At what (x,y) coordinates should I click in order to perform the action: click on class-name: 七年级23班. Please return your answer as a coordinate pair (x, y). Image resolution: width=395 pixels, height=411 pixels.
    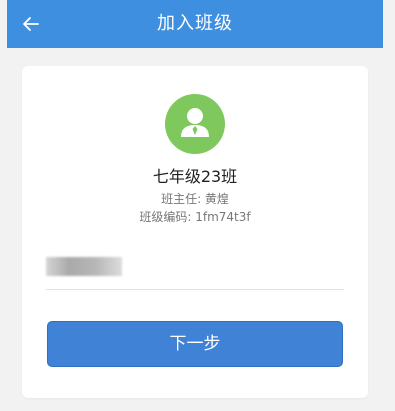
    Looking at the image, I should click on (195, 176).